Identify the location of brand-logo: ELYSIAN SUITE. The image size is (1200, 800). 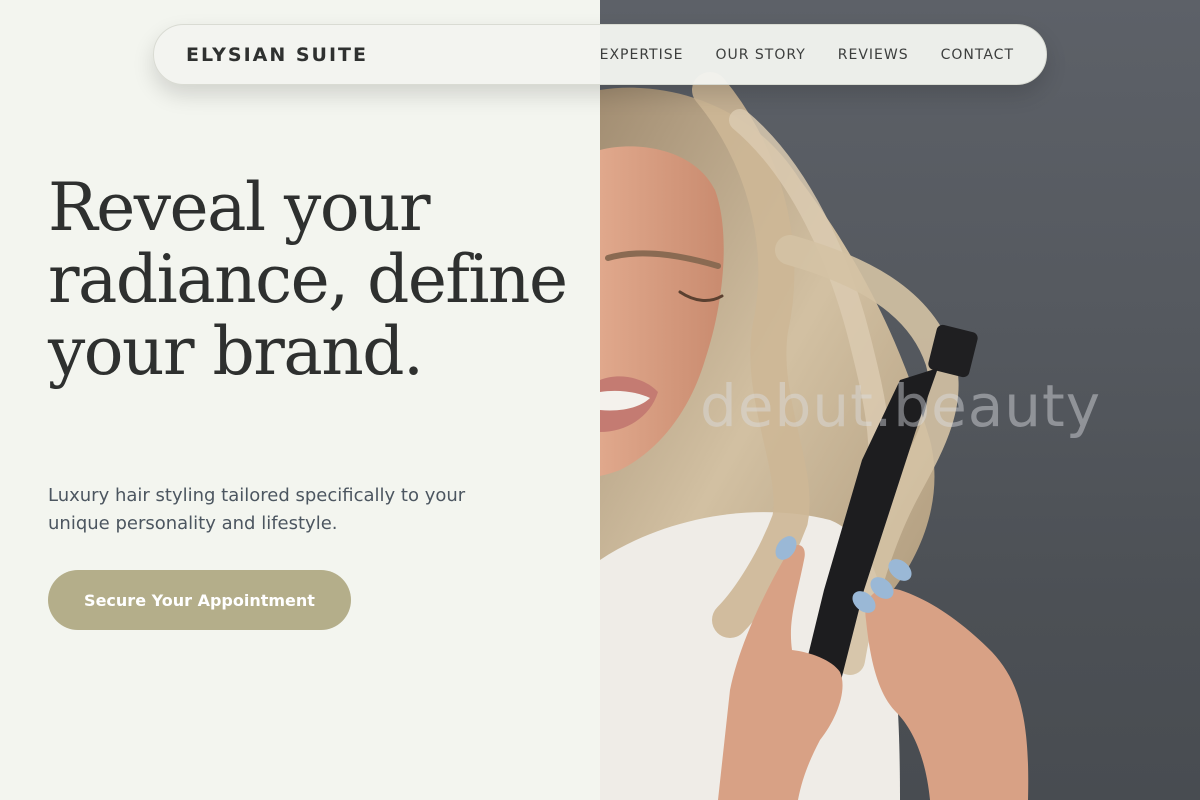
(277, 55).